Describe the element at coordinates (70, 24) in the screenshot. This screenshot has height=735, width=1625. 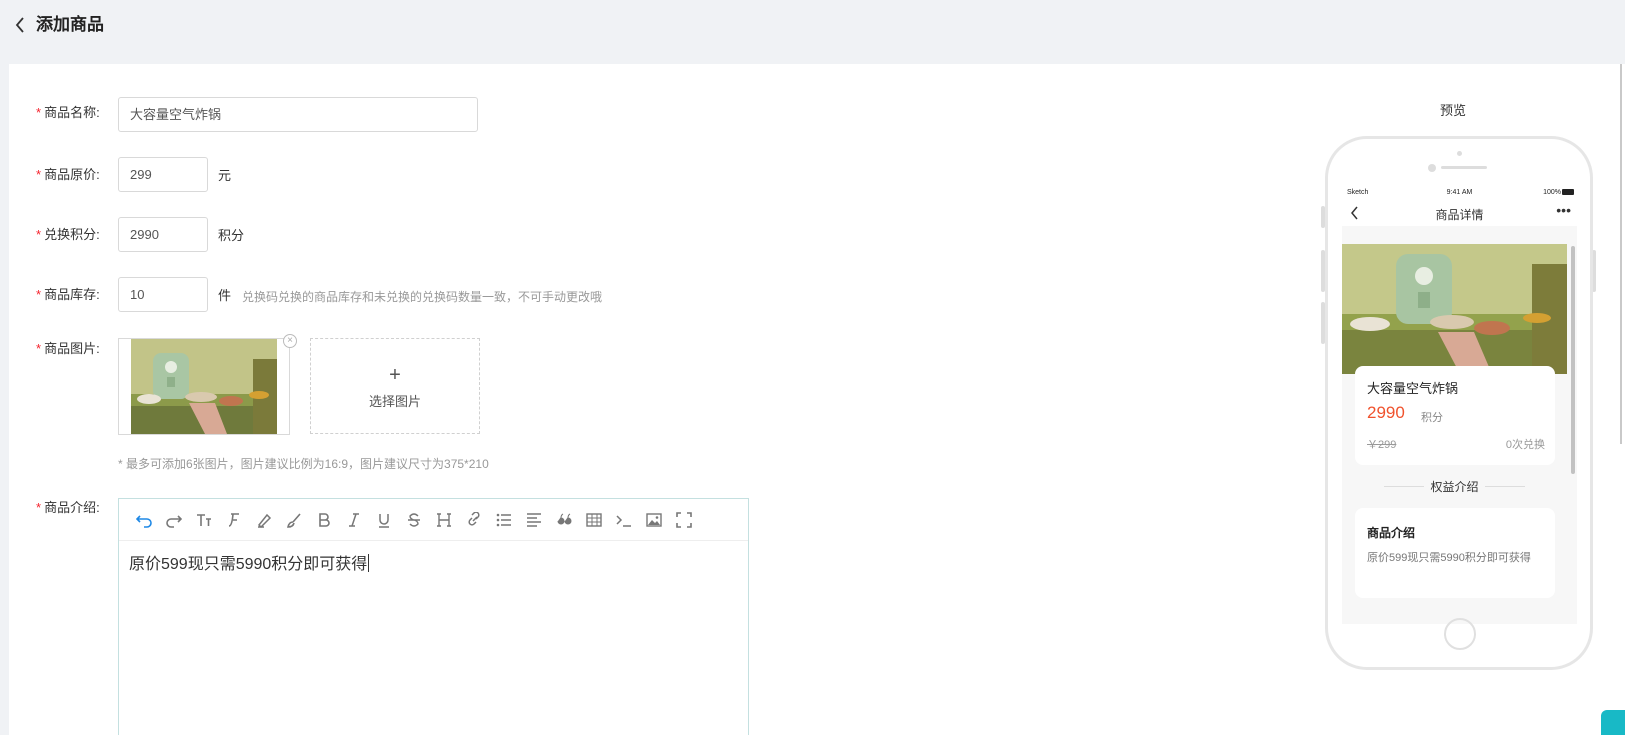
I see `page-title: 添加商品` at that location.